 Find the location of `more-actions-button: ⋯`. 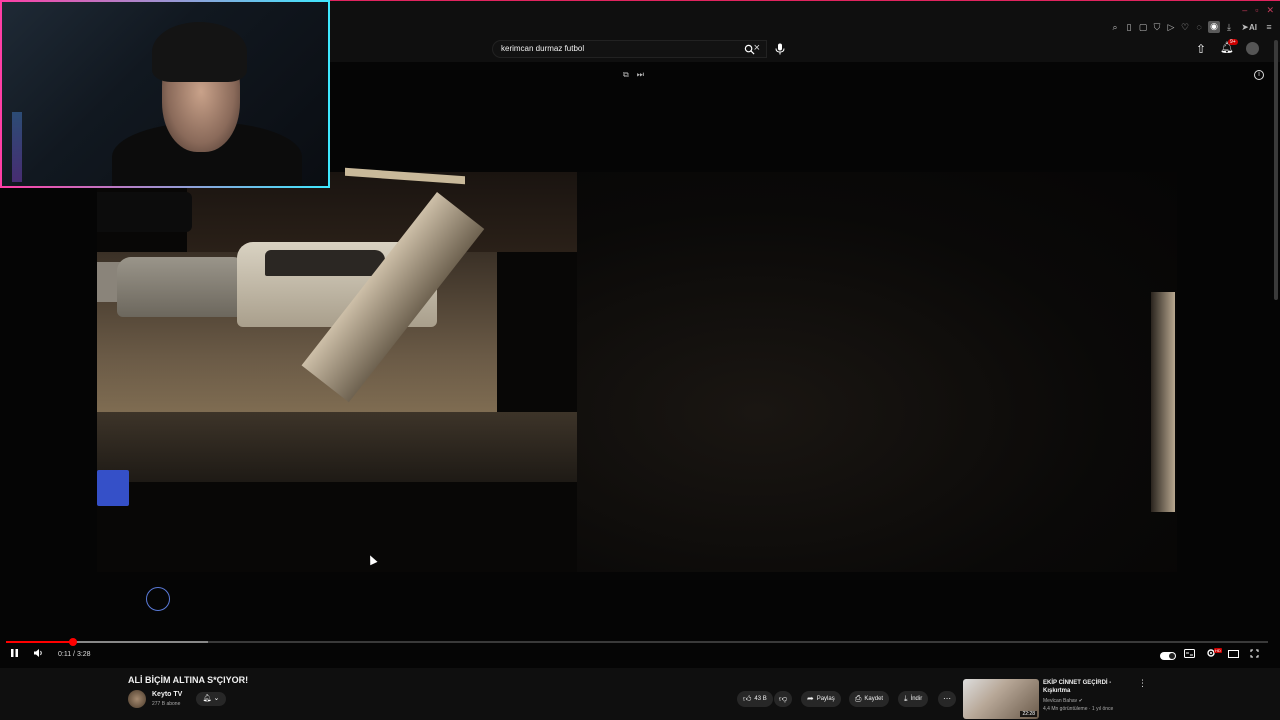

more-actions-button: ⋯ is located at coordinates (947, 699).